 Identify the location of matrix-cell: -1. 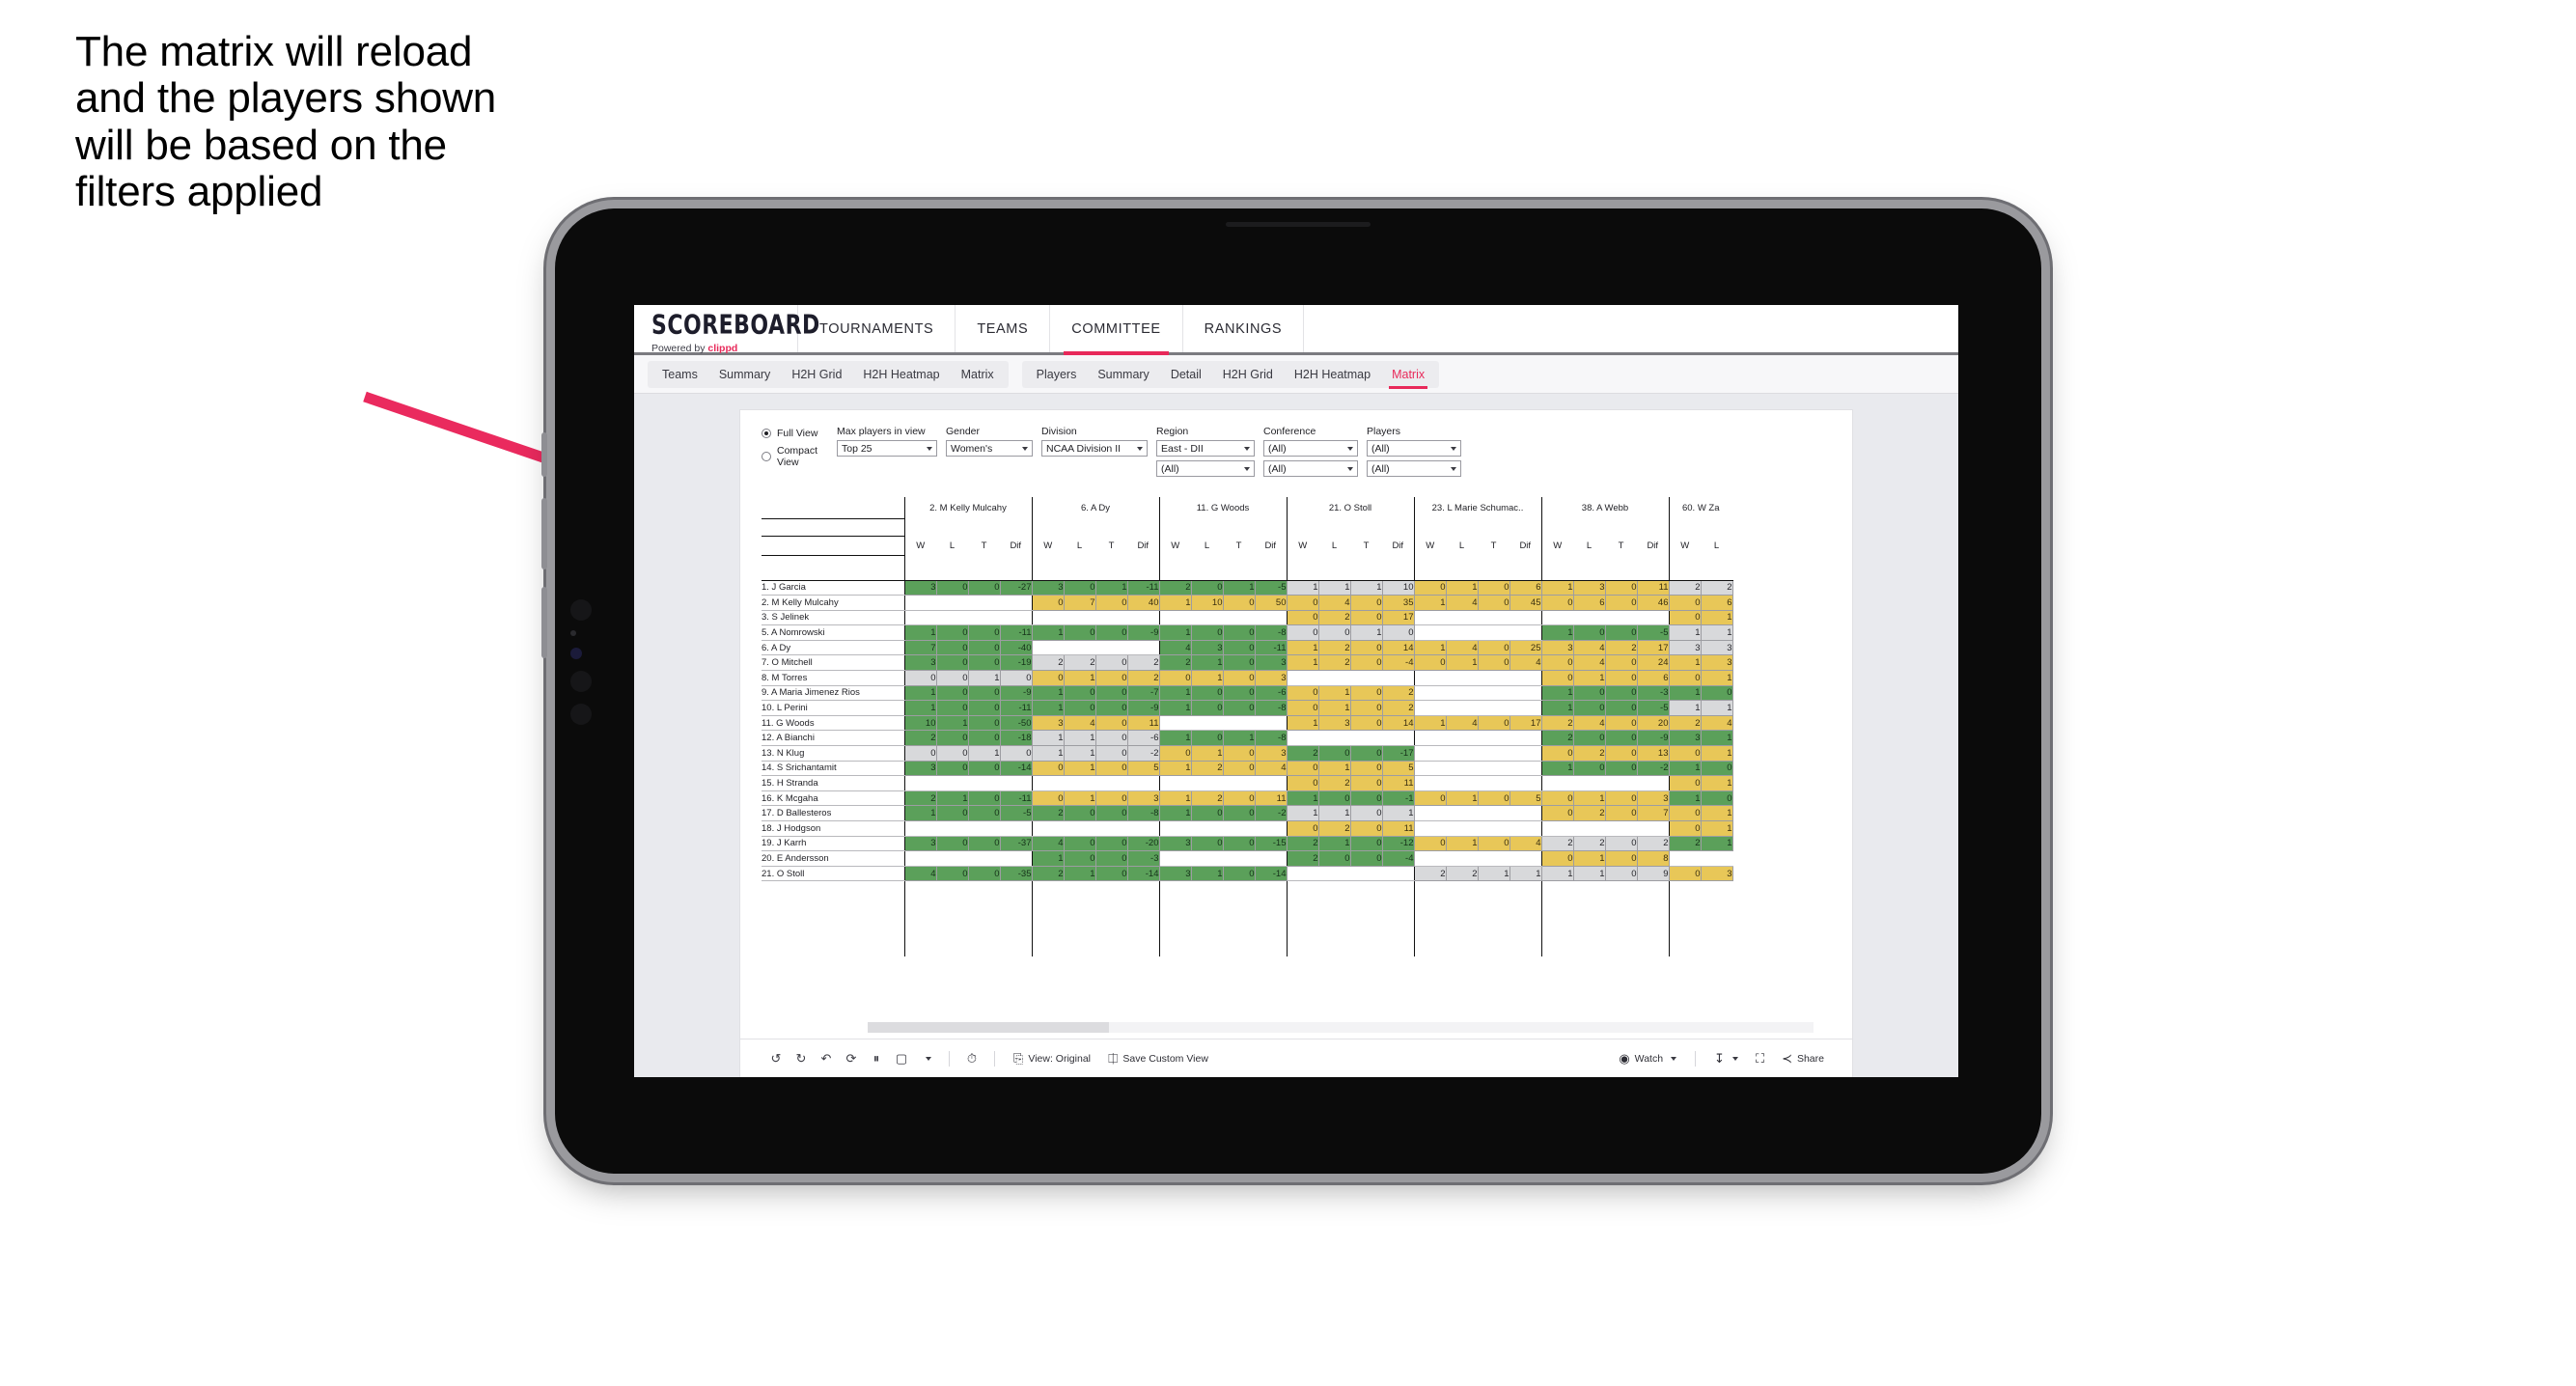
(1398, 799).